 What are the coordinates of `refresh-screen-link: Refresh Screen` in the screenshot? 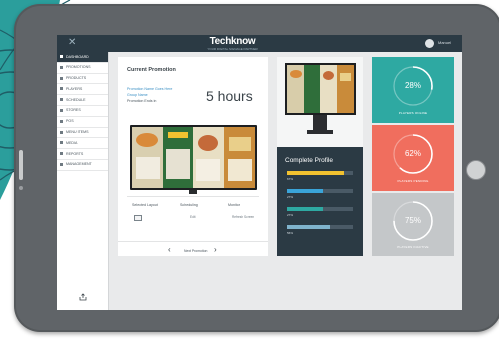 It's located at (243, 217).